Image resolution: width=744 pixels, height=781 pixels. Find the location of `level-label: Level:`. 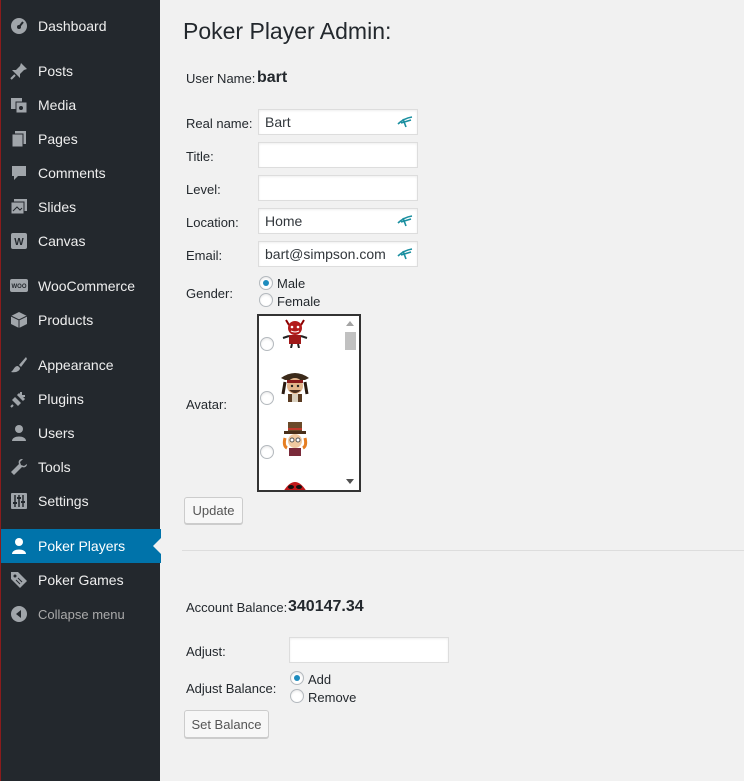

level-label: Level: is located at coordinates (203, 189).